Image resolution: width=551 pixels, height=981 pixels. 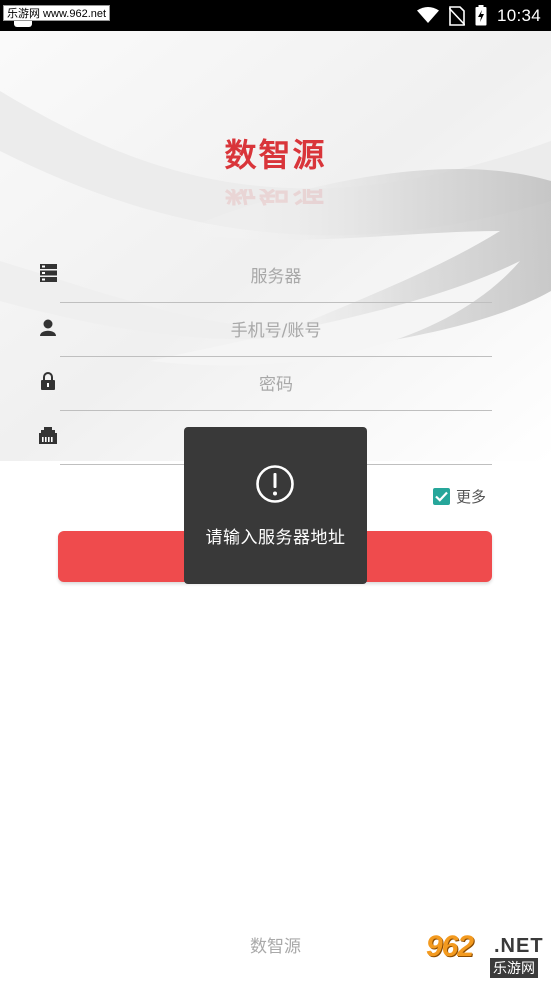 I want to click on account-row, so click(x=265, y=332).